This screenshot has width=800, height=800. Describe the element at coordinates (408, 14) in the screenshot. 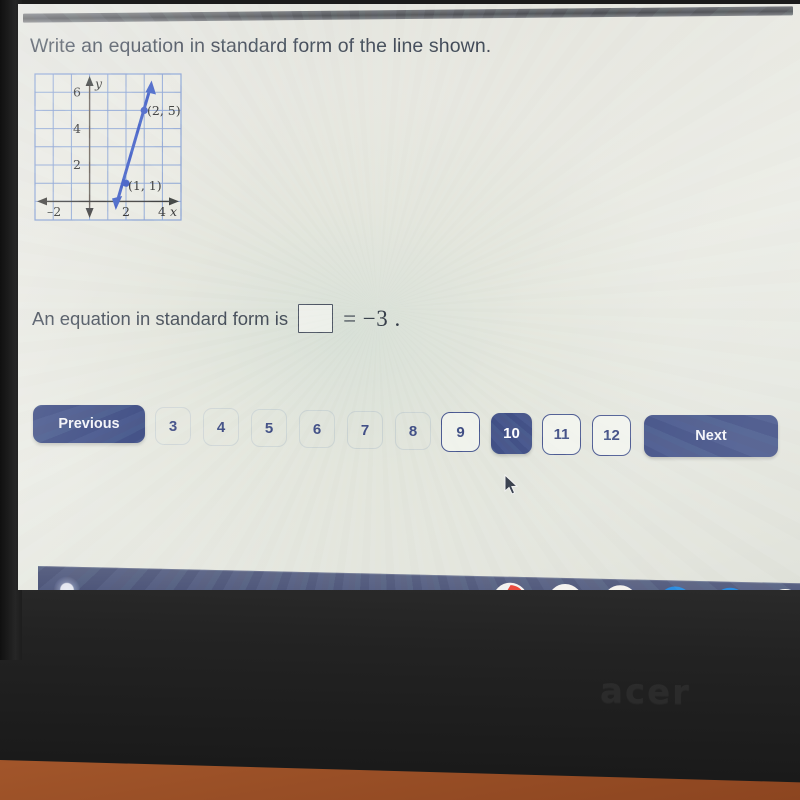

I see `browser-top-edge` at that location.